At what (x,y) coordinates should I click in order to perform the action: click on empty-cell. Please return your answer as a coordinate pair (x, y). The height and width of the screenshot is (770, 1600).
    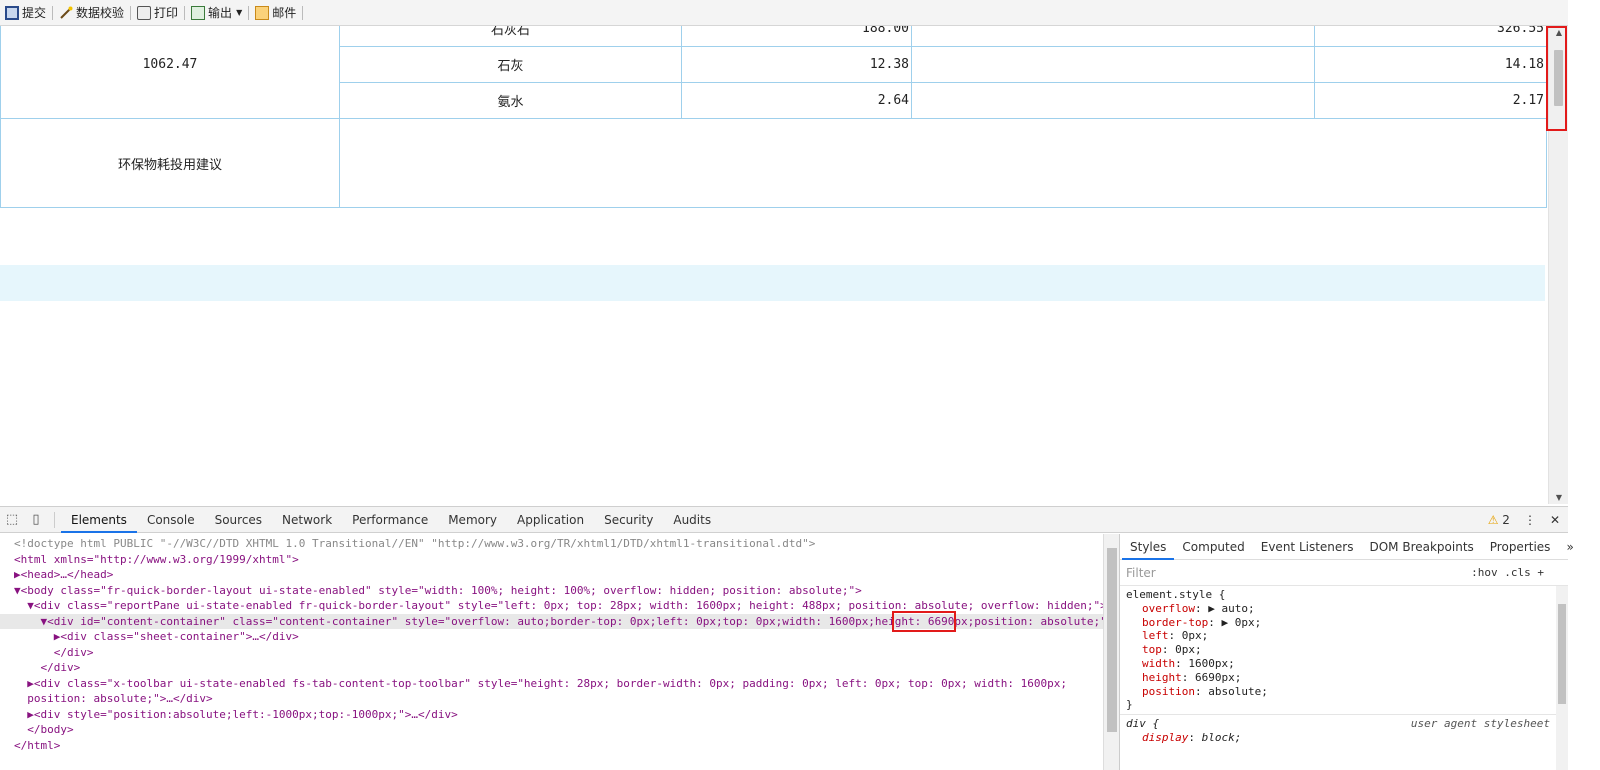
    Looking at the image, I should click on (1113, 100).